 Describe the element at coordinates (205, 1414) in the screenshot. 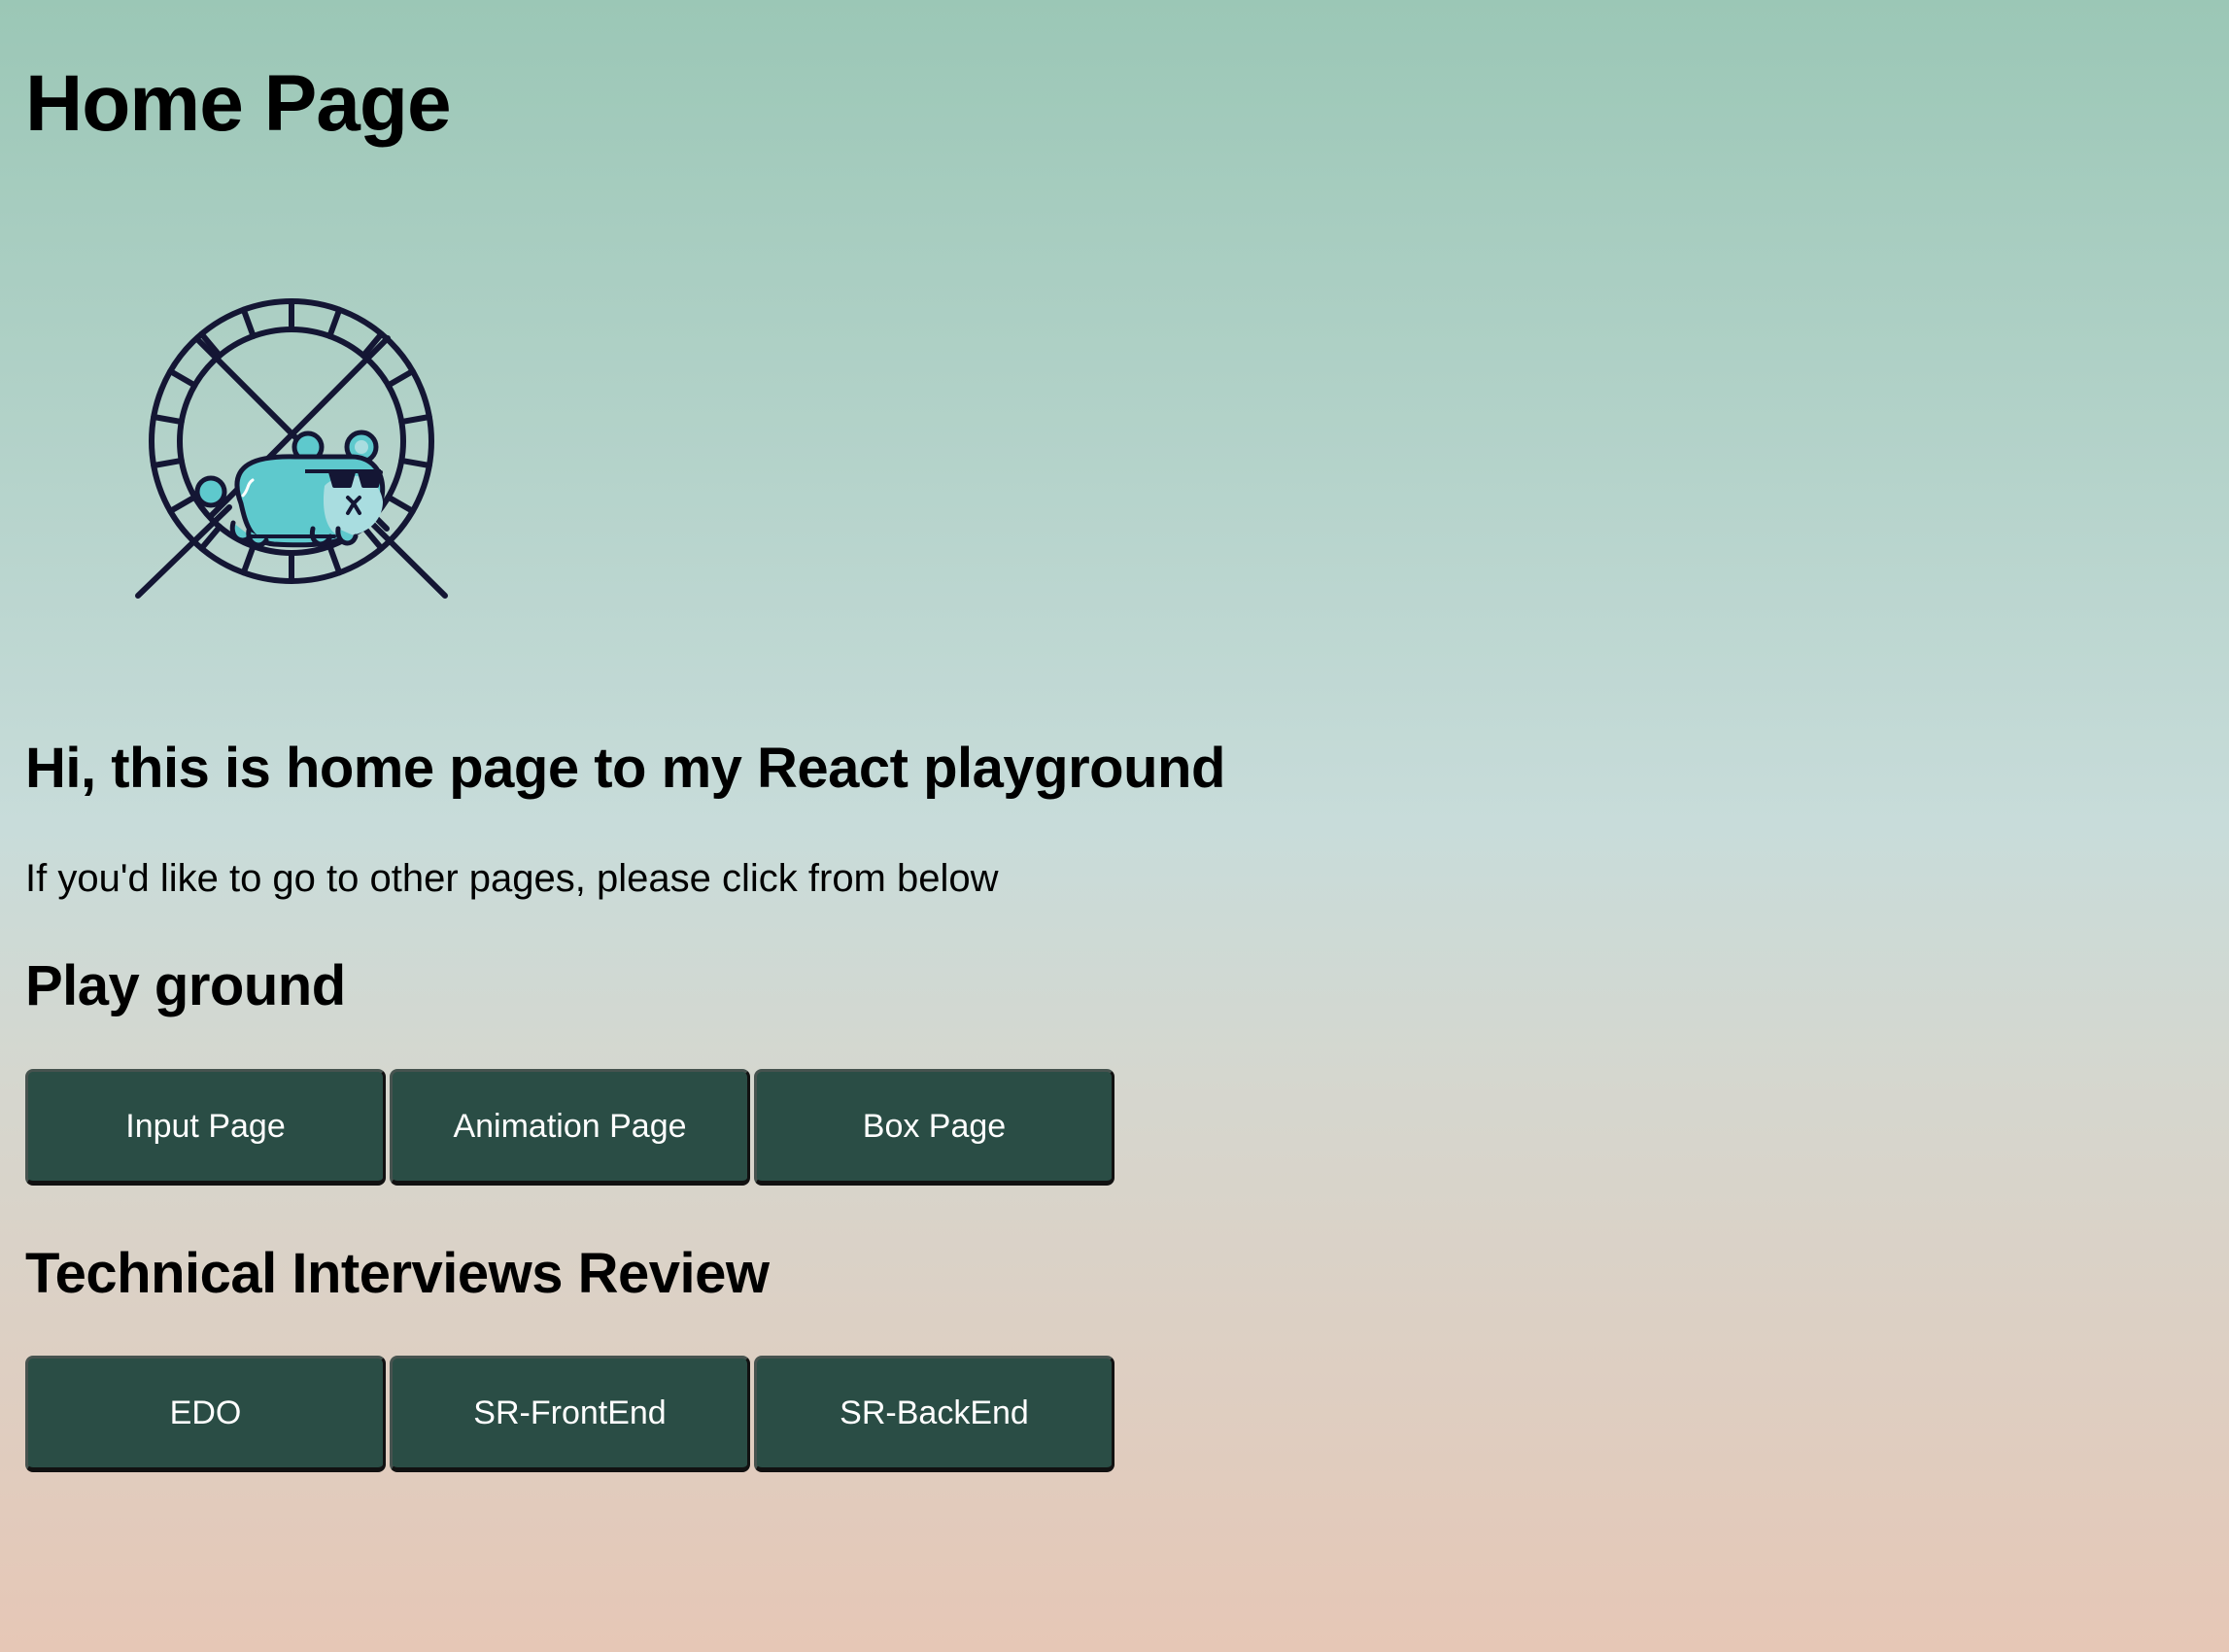

I see `edo-button: EDO` at that location.